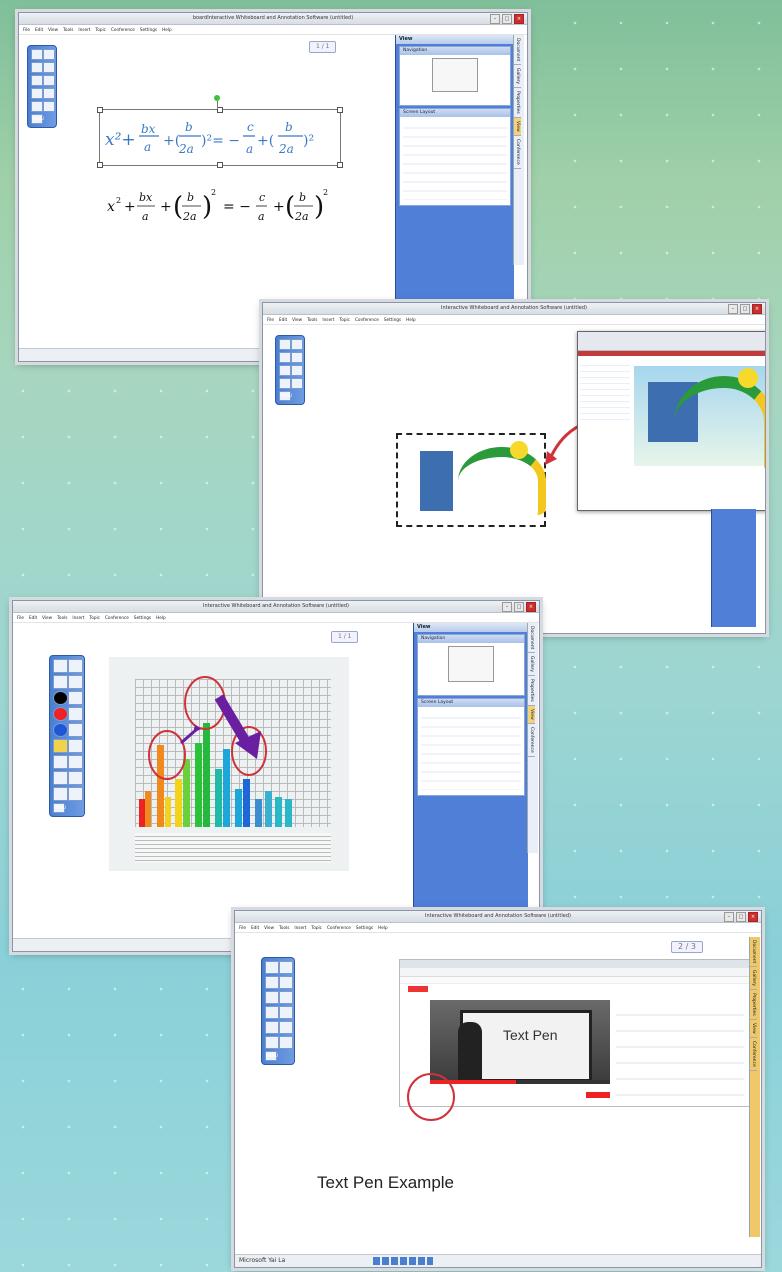 This screenshot has width=782, height=1272. What do you see at coordinates (75, 794) in the screenshot?
I see `settings-icon` at bounding box center [75, 794].